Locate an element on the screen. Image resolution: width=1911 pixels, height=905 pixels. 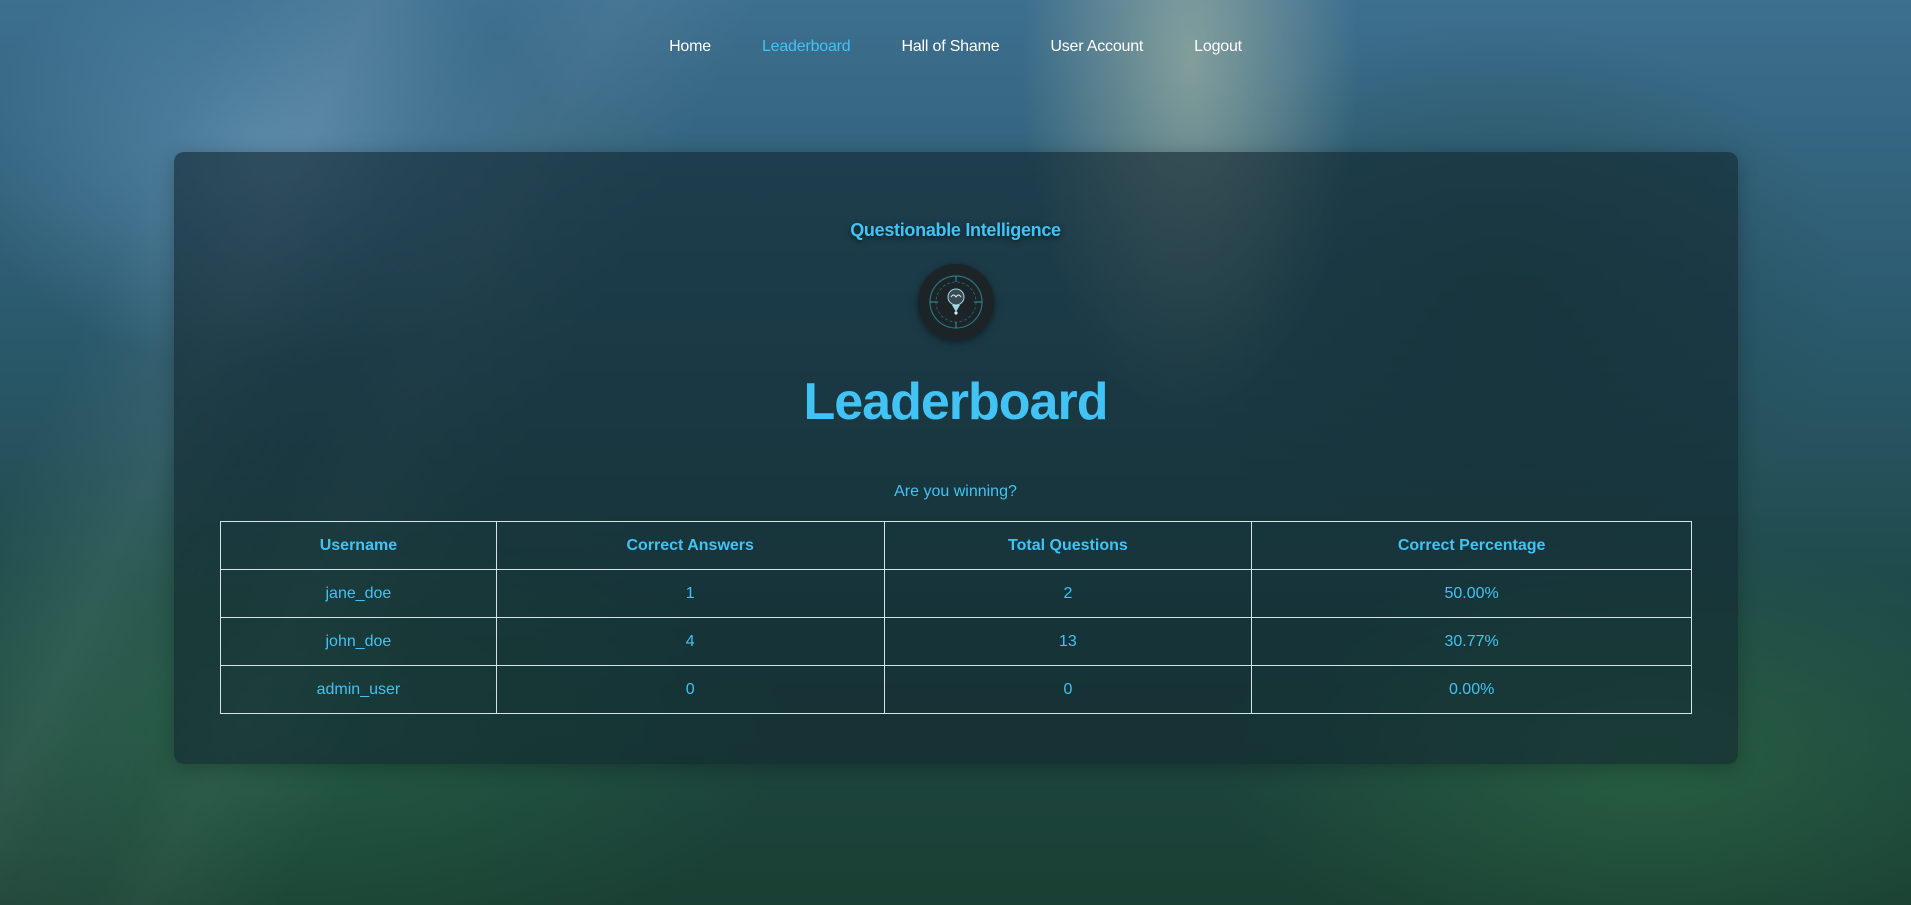
cell-correct-percentage: 50.00% is located at coordinates (1471, 593).